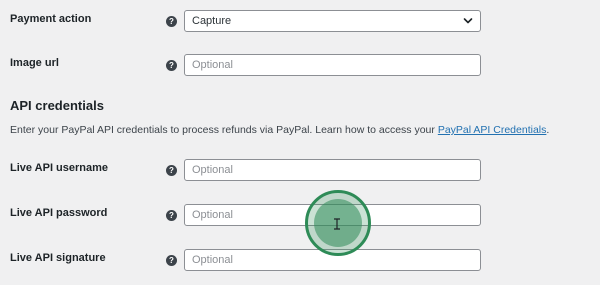 Image resolution: width=600 pixels, height=285 pixels. I want to click on api-credentials-title: API credentials, so click(57, 105).